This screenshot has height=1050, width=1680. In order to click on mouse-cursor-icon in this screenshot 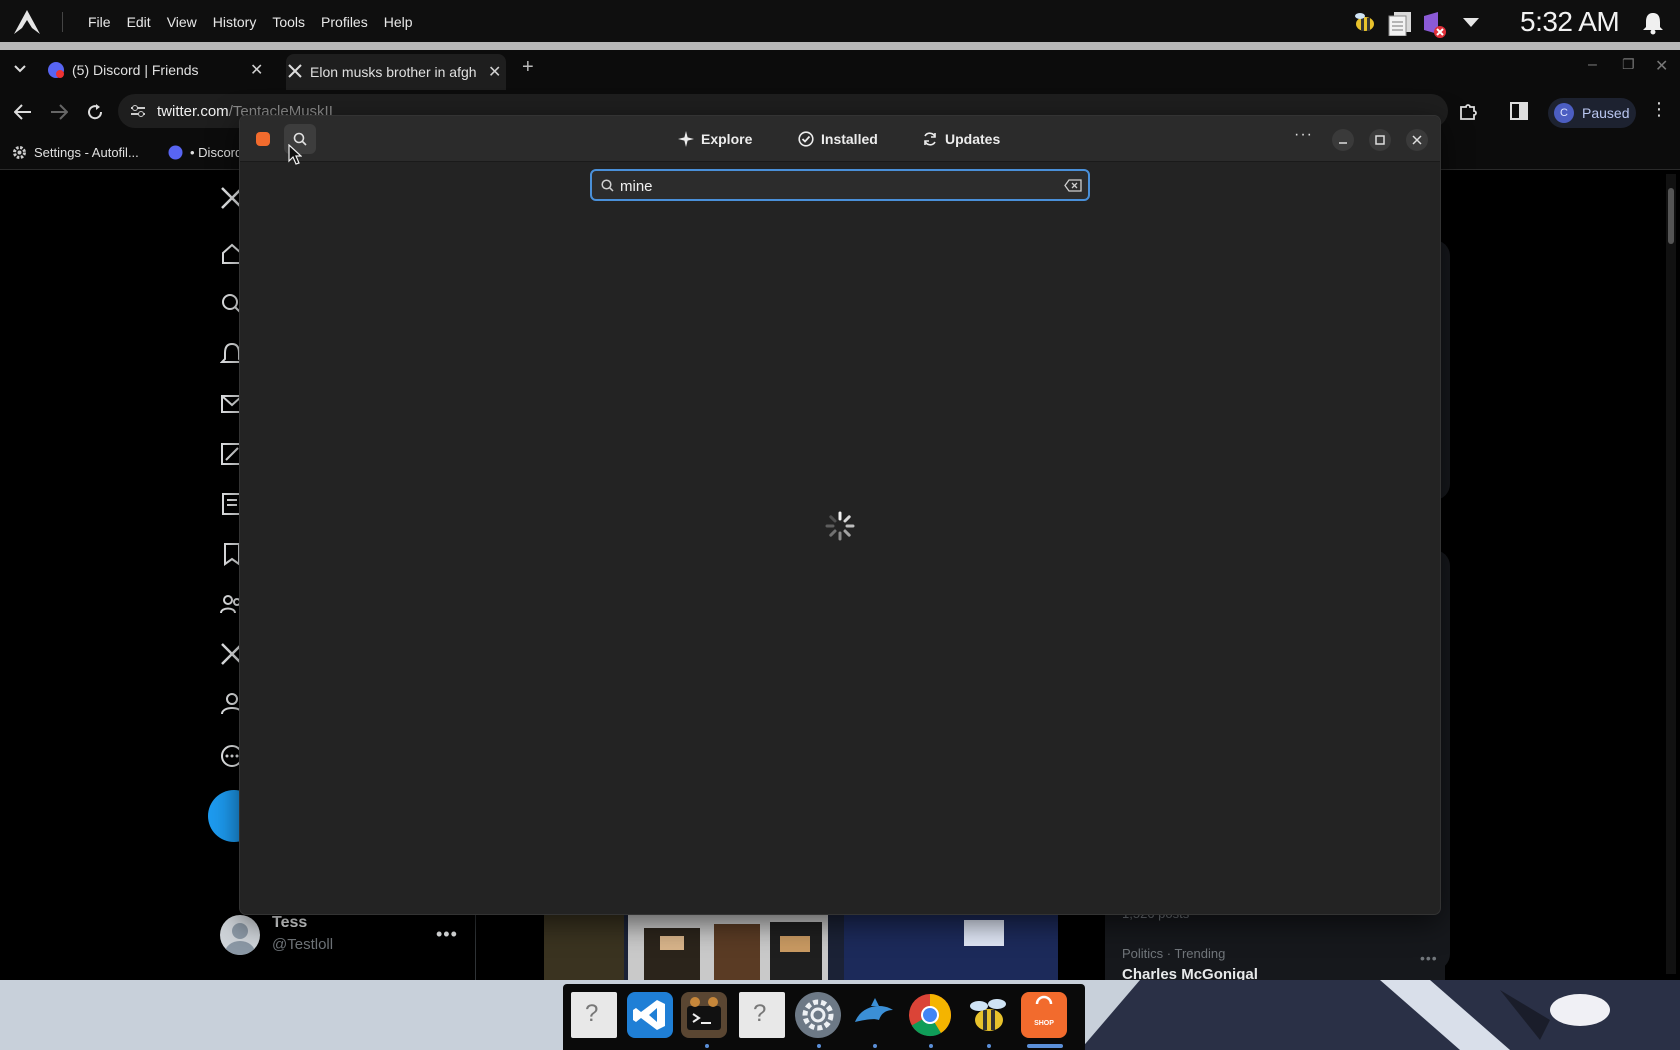, I will do `click(295, 155)`.